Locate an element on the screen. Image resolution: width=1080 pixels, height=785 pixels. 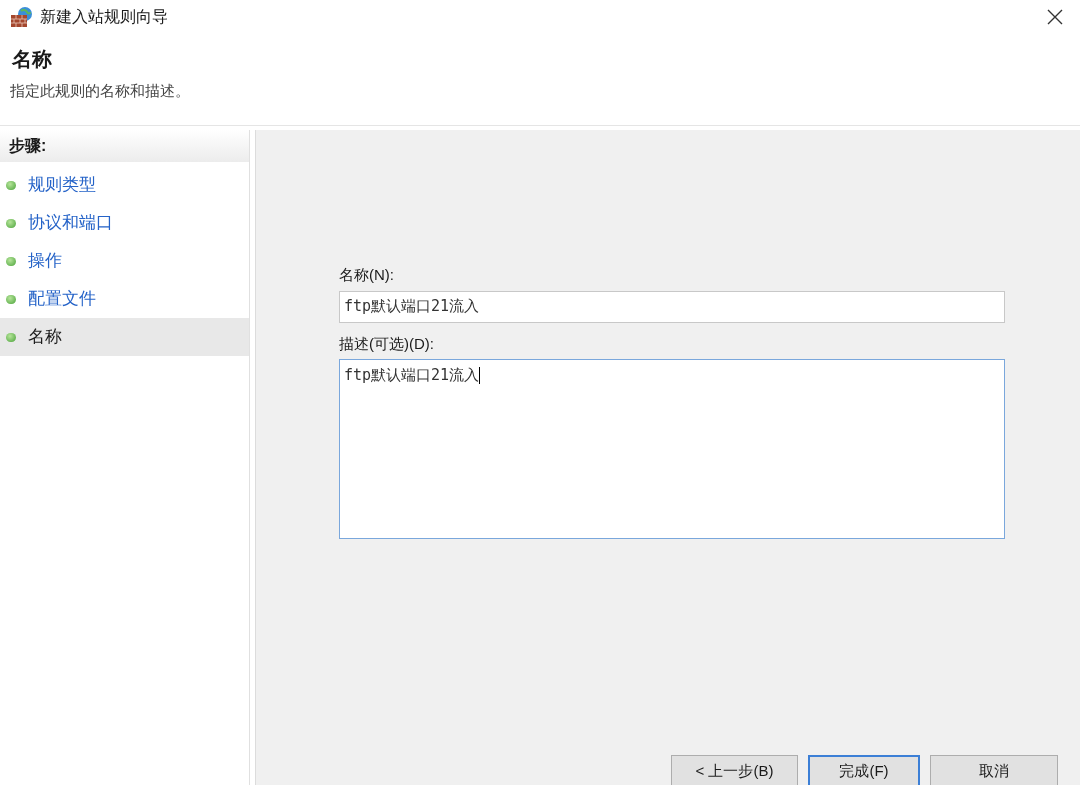
page-title: 名称 is located at coordinates (32, 59).